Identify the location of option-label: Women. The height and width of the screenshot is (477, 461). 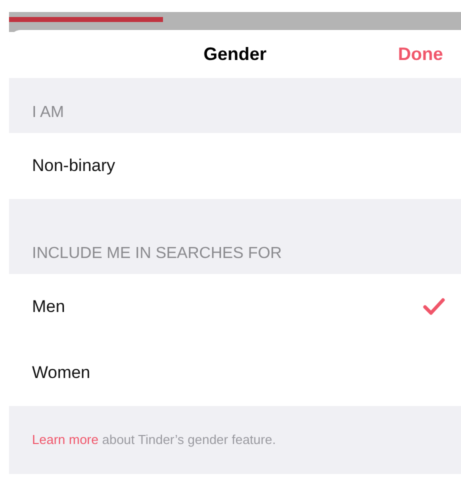
(62, 373).